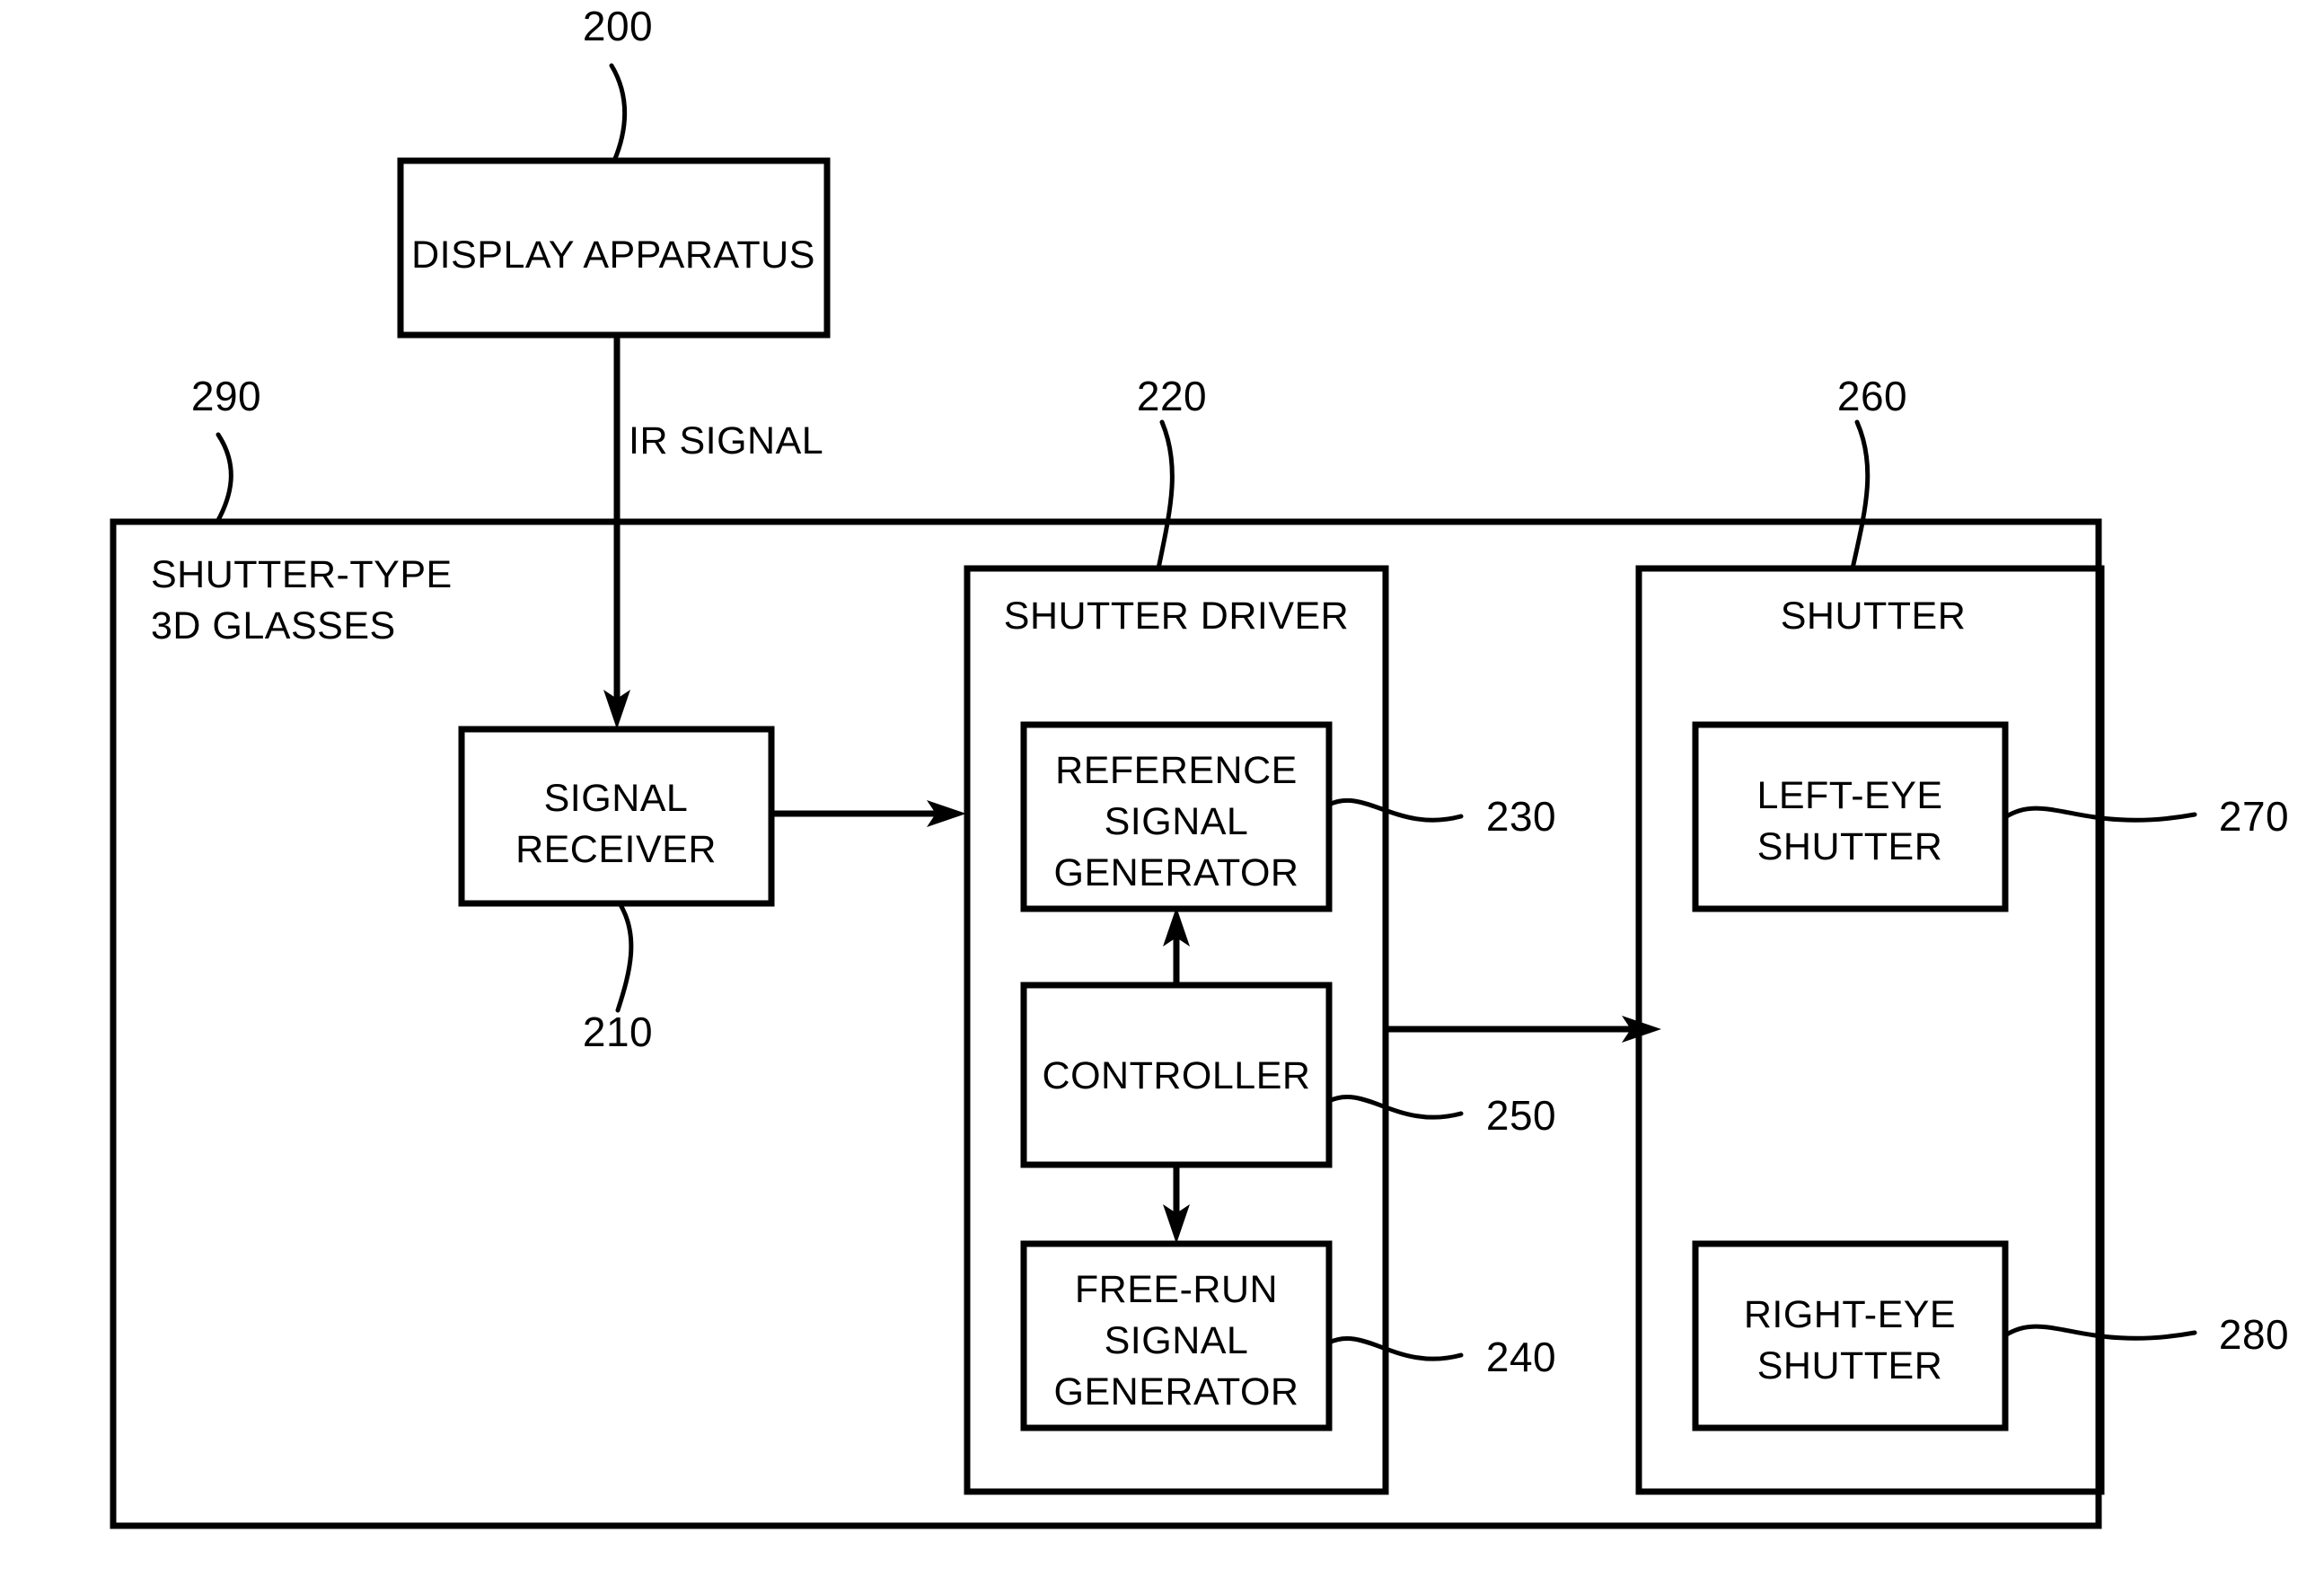 This screenshot has width=2324, height=1594. I want to click on ref-number-240: 240, so click(1521, 1357).